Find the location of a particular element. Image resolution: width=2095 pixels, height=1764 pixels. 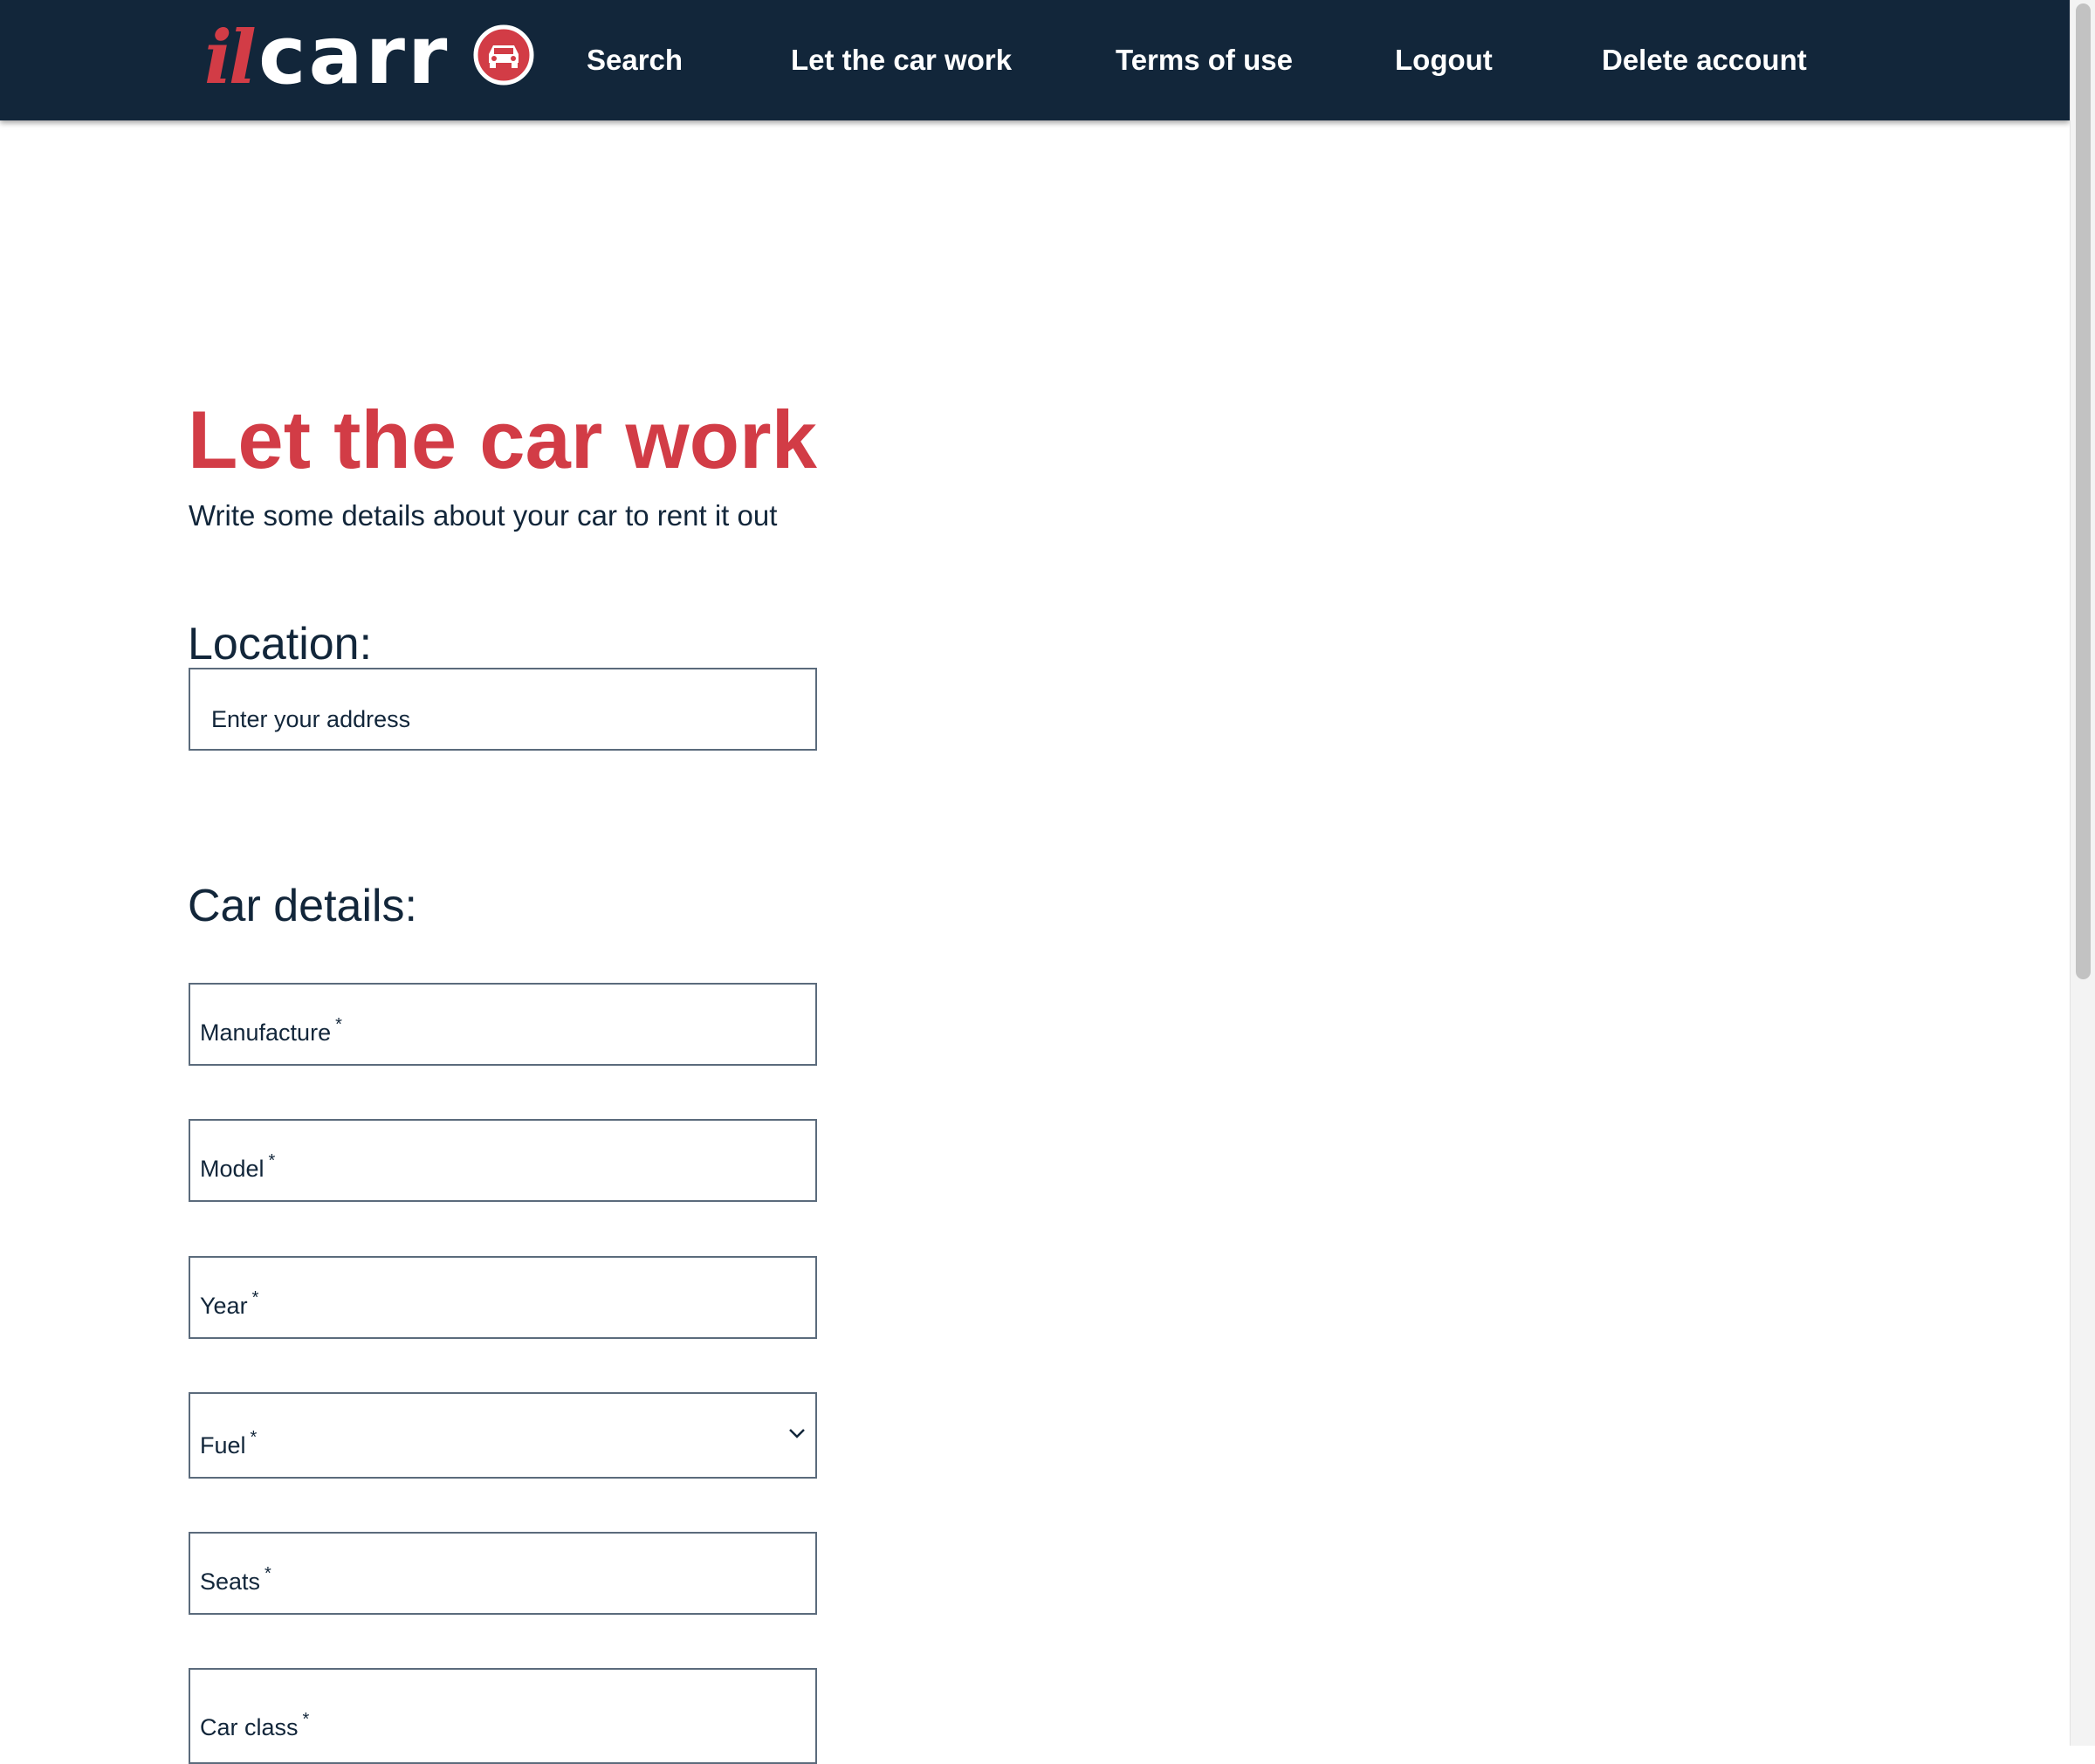

seats-input: Seats * is located at coordinates (503, 1573).